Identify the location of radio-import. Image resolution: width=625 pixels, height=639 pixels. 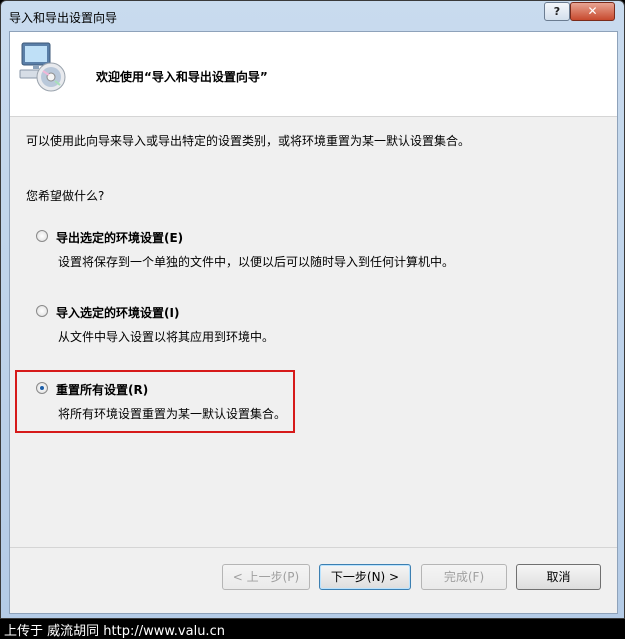
(42, 311).